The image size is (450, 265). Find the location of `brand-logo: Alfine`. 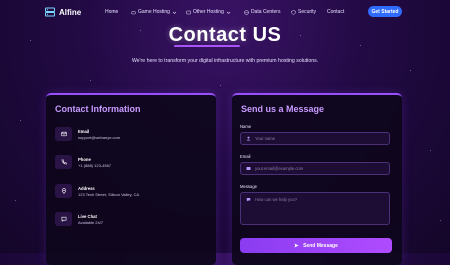

brand-logo: Alfine is located at coordinates (63, 12).